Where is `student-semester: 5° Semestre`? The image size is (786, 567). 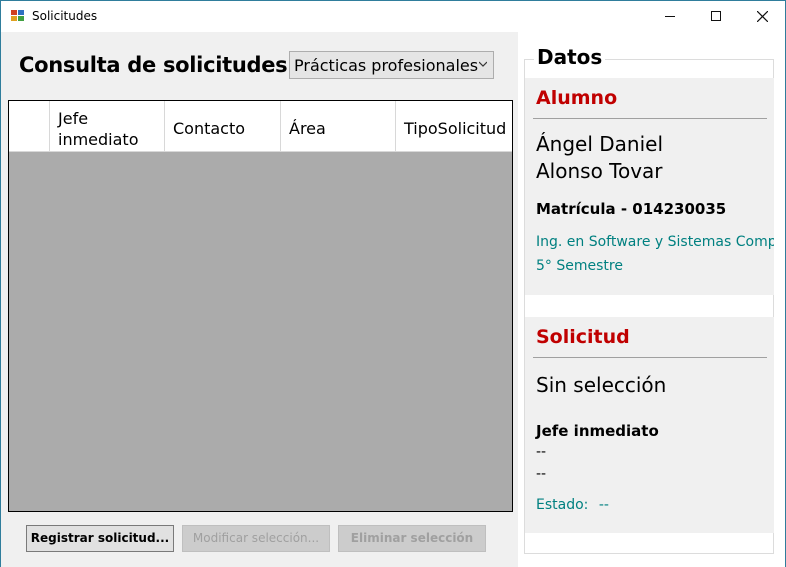 student-semester: 5° Semestre is located at coordinates (579, 266).